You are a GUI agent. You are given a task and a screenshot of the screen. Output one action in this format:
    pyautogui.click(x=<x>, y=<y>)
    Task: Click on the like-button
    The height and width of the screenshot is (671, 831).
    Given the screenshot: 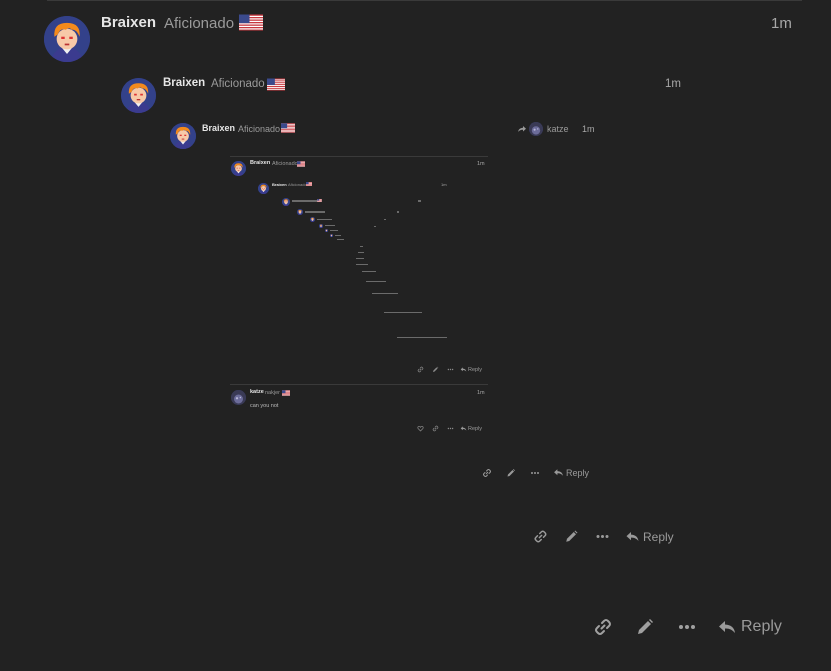 What is the action you would take?
    pyautogui.click(x=420, y=428)
    